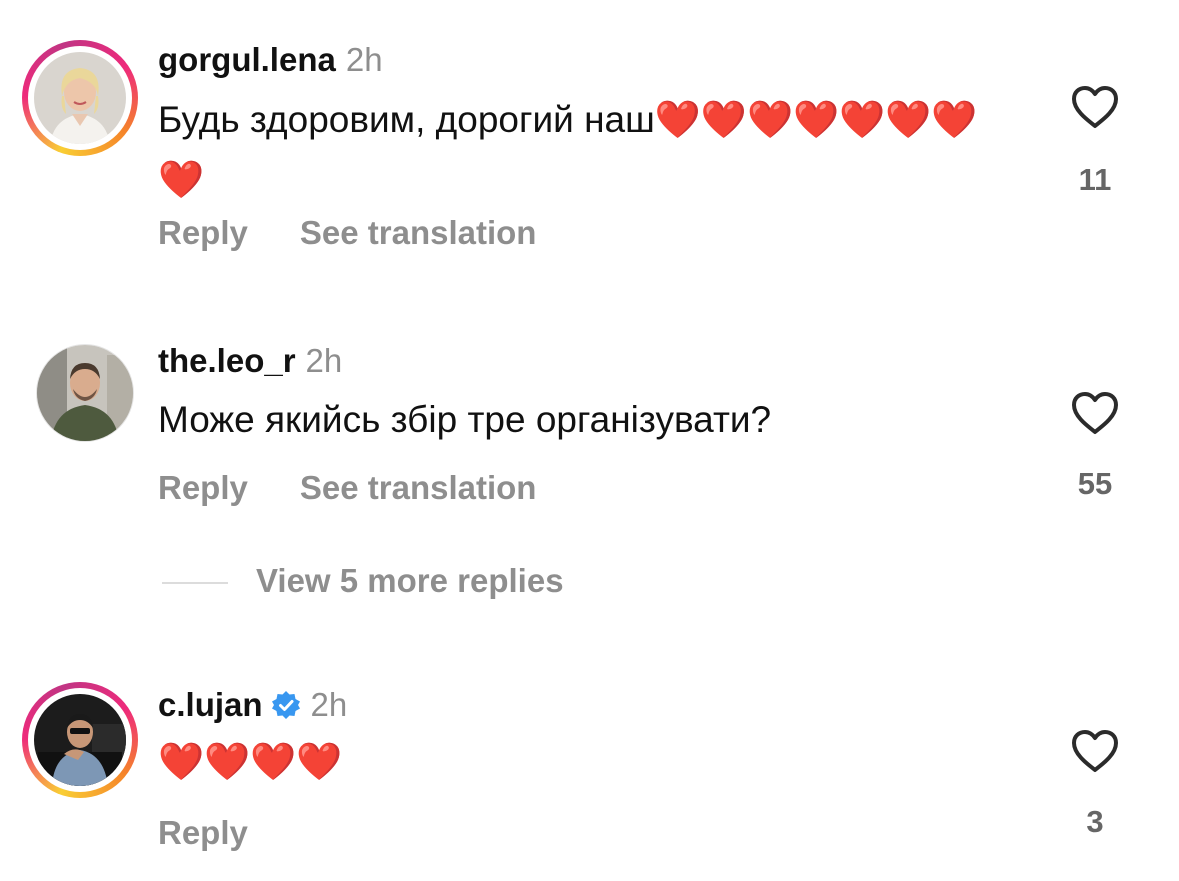 The image size is (1179, 881). Describe the element at coordinates (1095, 179) in the screenshot. I see `like-count: 11` at that location.